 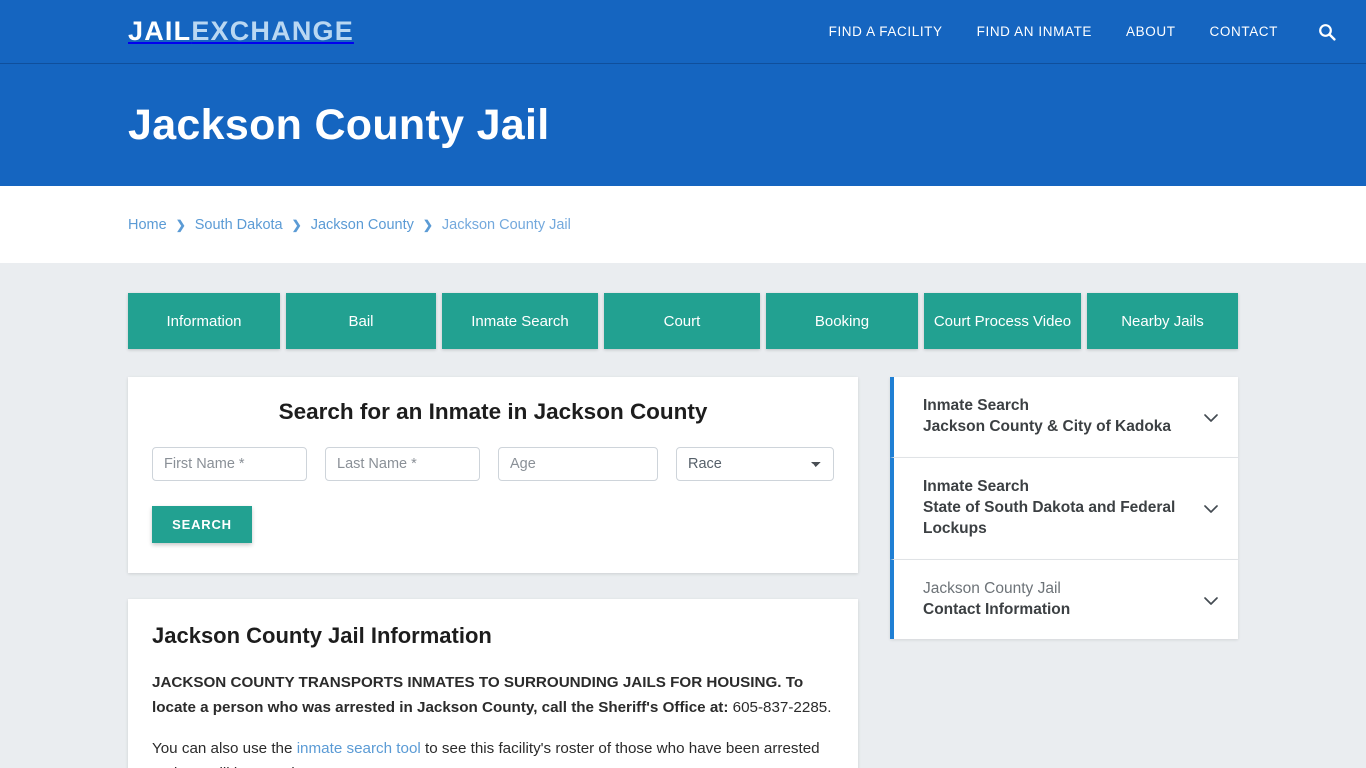 I want to click on page-title: Jackson County Jail, so click(x=339, y=124).